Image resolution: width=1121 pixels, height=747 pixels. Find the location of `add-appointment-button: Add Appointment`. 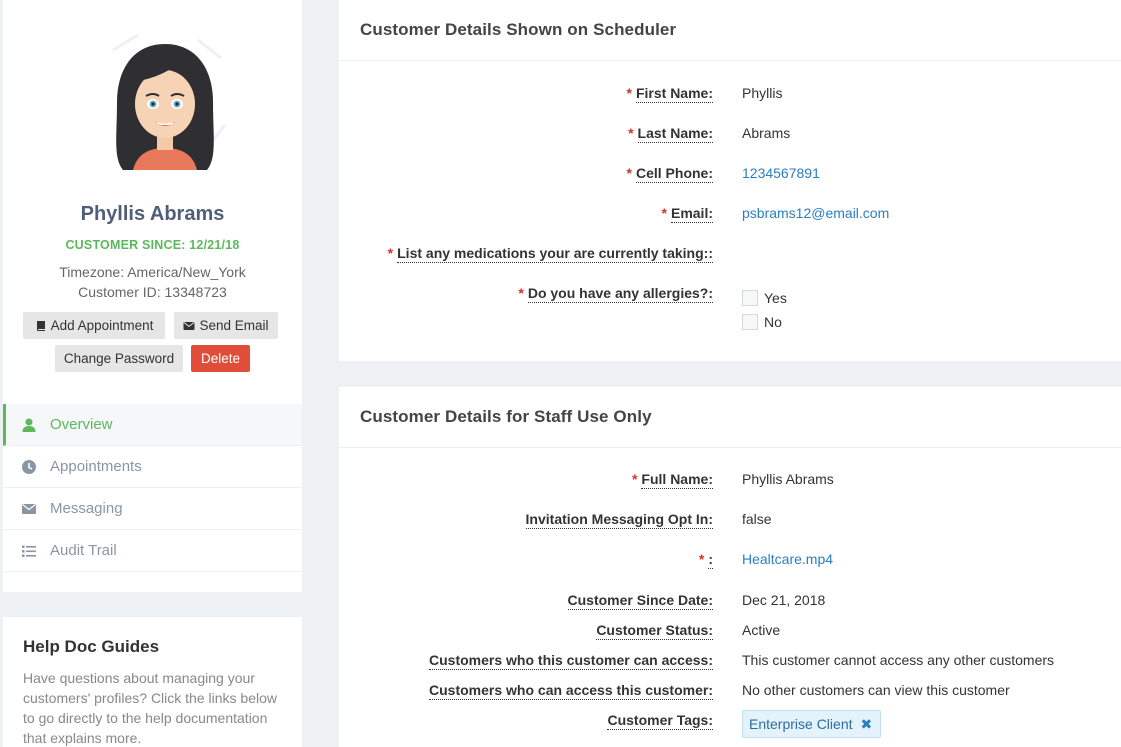

add-appointment-button: Add Appointment is located at coordinates (94, 325).